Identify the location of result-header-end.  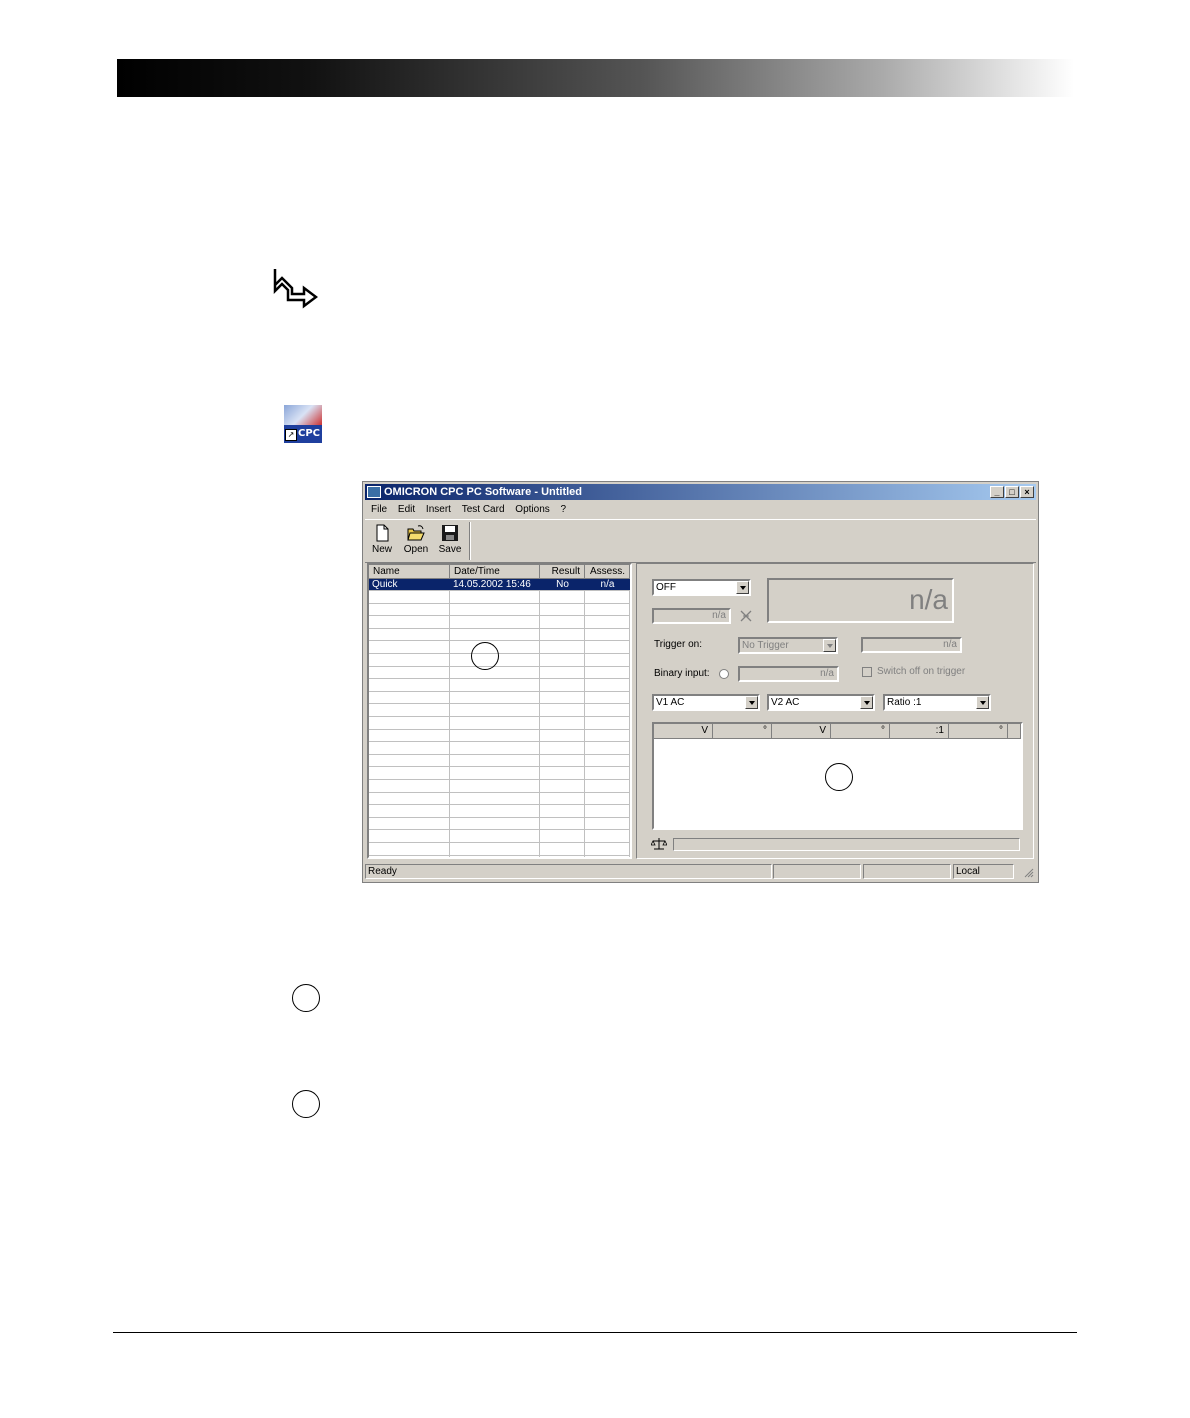
(1014, 731).